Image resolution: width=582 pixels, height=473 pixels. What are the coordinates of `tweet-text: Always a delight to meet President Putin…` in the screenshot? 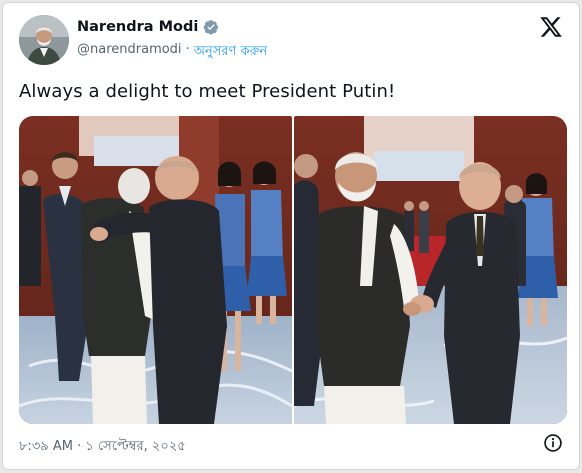 It's located at (207, 91).